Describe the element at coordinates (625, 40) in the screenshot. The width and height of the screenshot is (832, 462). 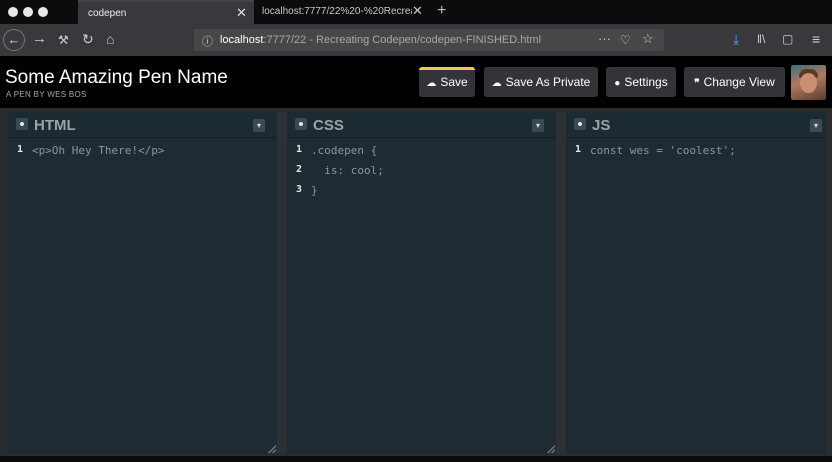
I see `pocket-icon: ♡` at that location.